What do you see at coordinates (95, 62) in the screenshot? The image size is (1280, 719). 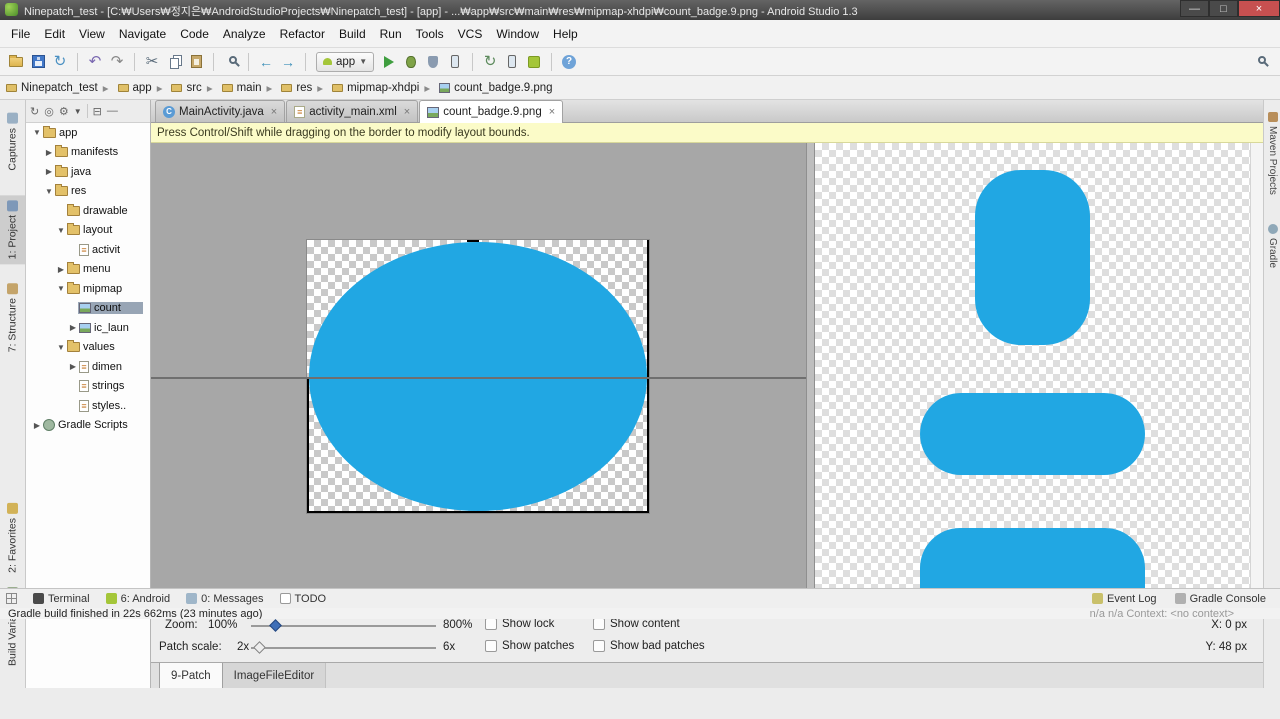 I see `undo-icon: ↶` at bounding box center [95, 62].